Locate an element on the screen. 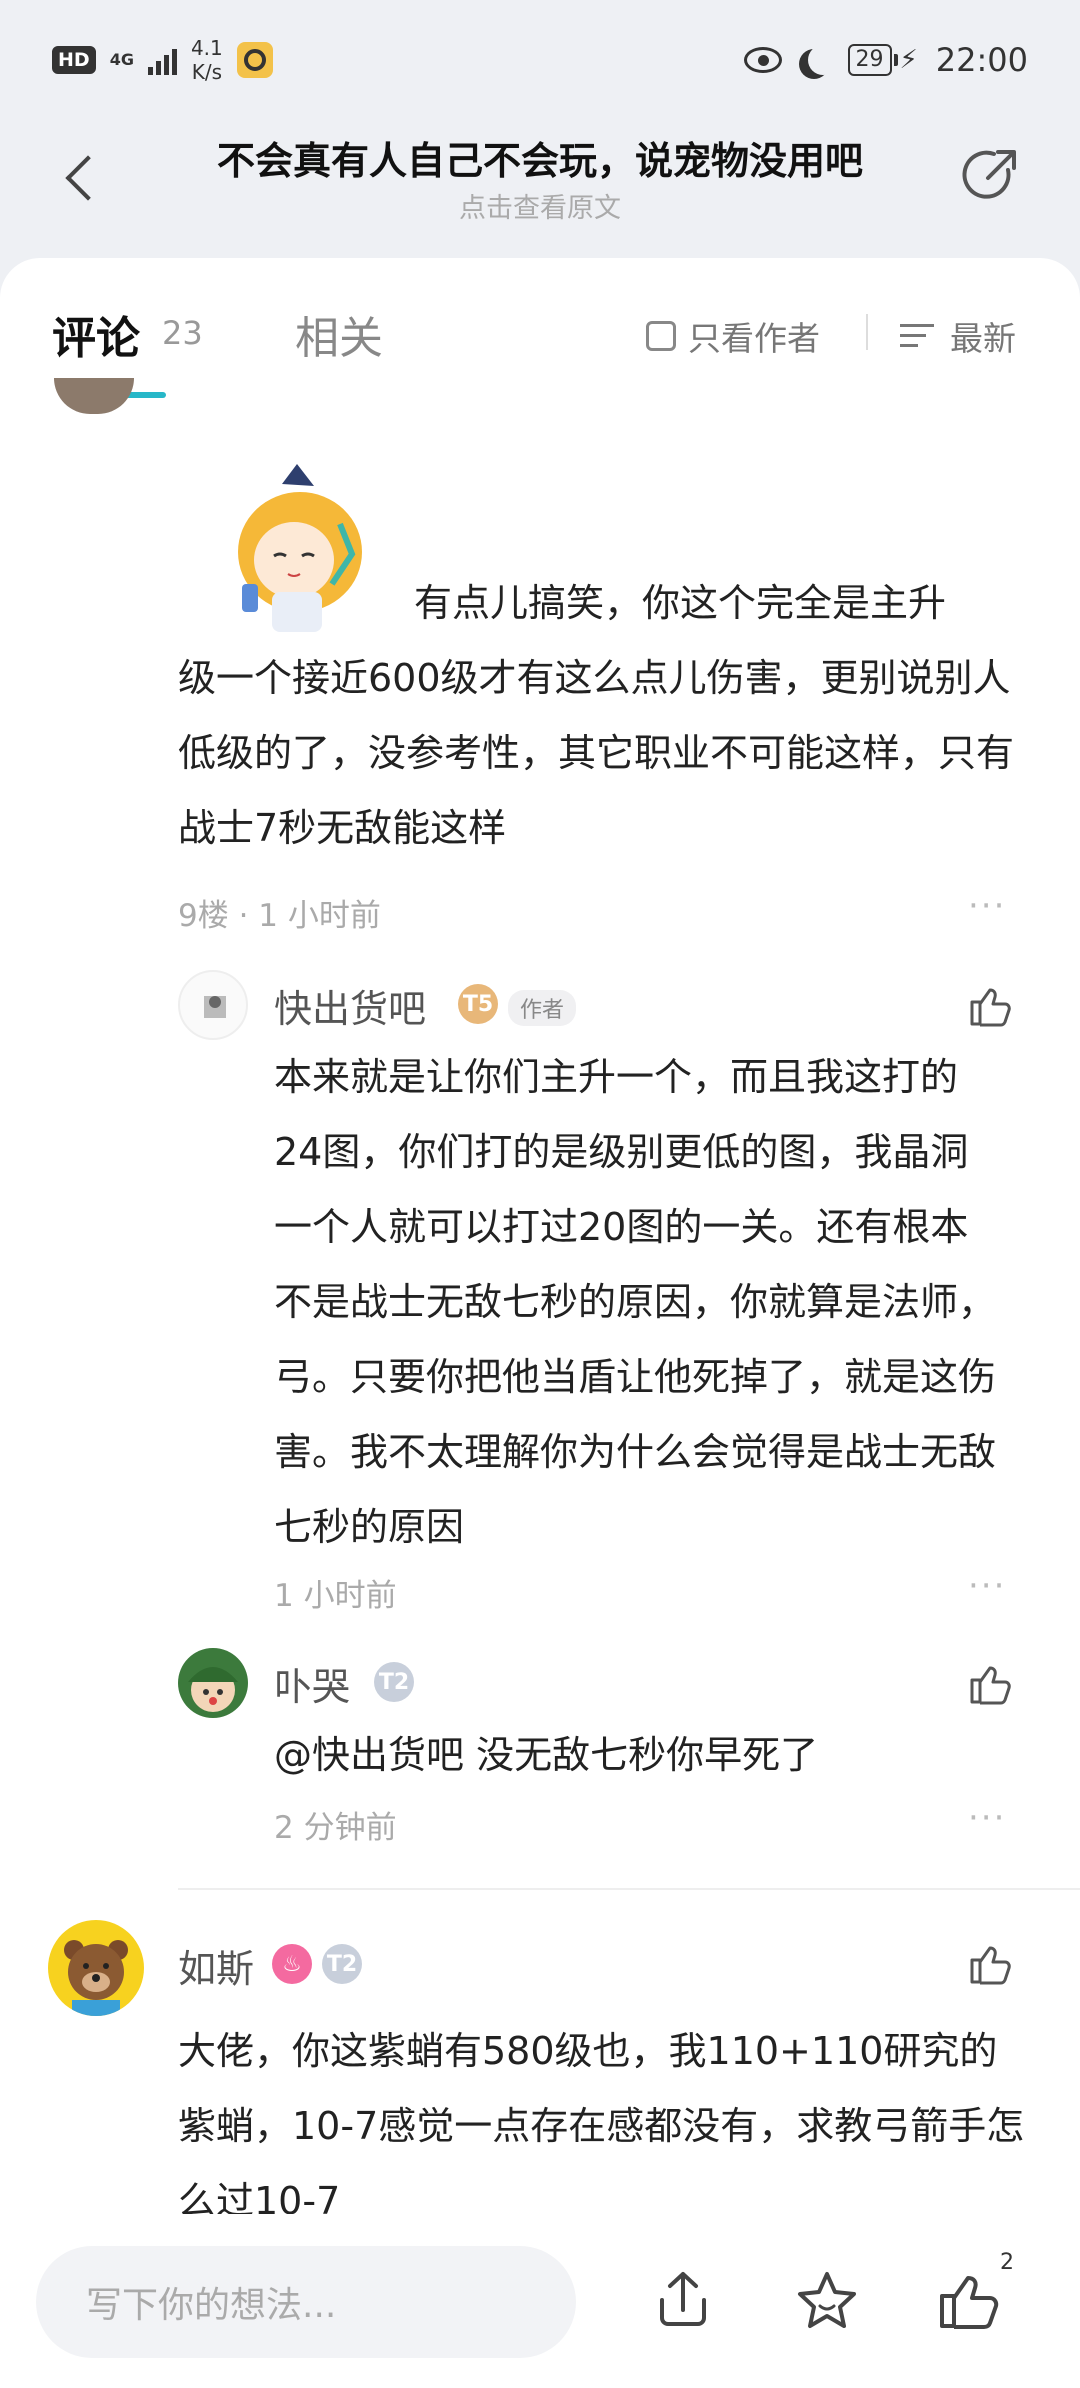  tab-related: 相关 is located at coordinates (339, 334).